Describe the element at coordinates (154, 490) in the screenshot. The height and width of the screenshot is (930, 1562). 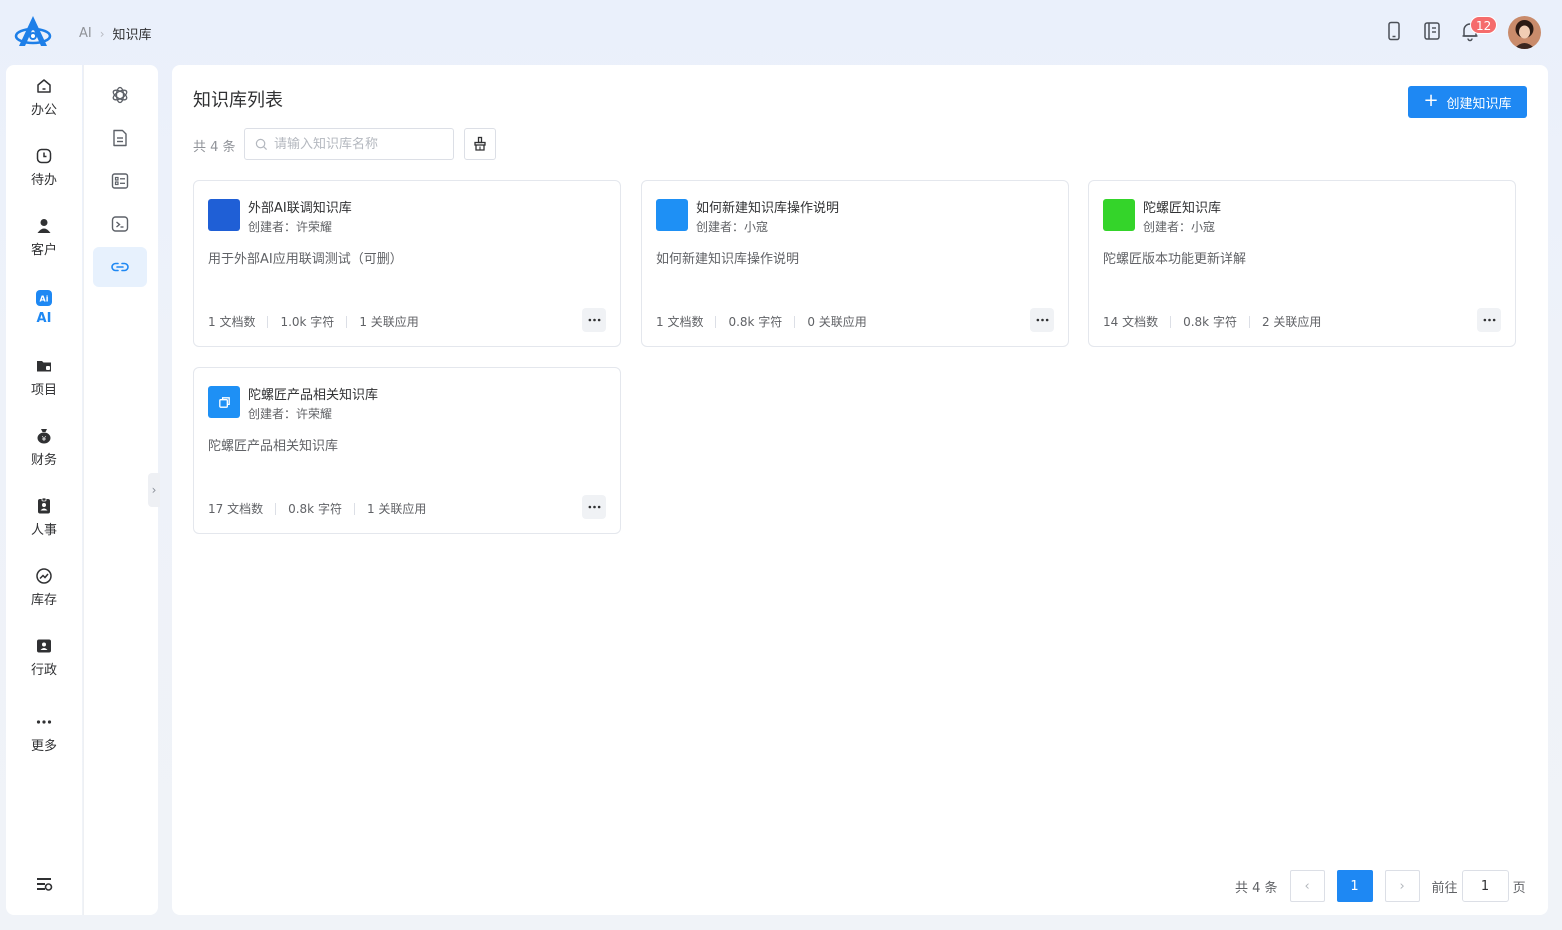
I see `sidebar-collapse-toggle: ›` at that location.